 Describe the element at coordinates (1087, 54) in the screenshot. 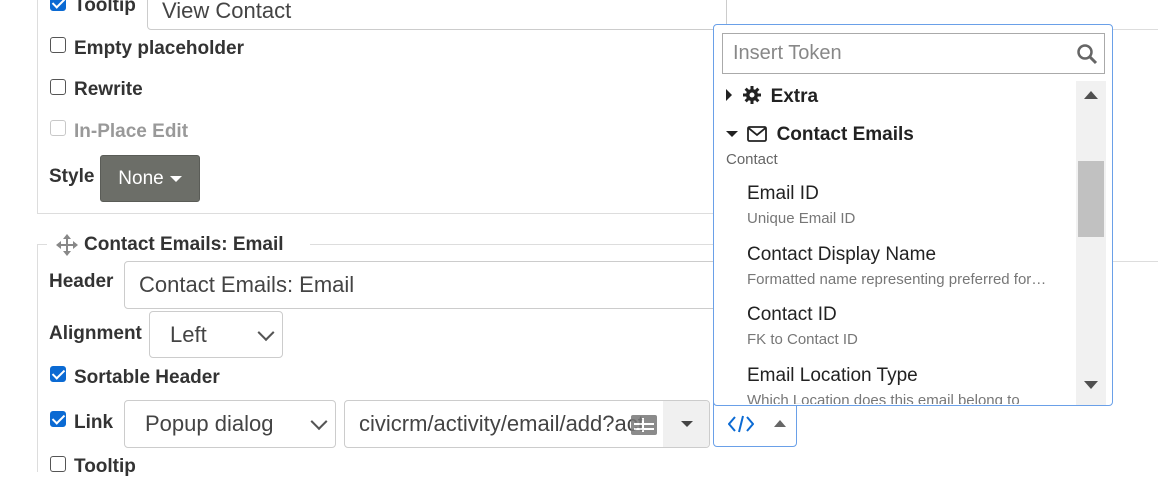

I see `search-icon` at that location.